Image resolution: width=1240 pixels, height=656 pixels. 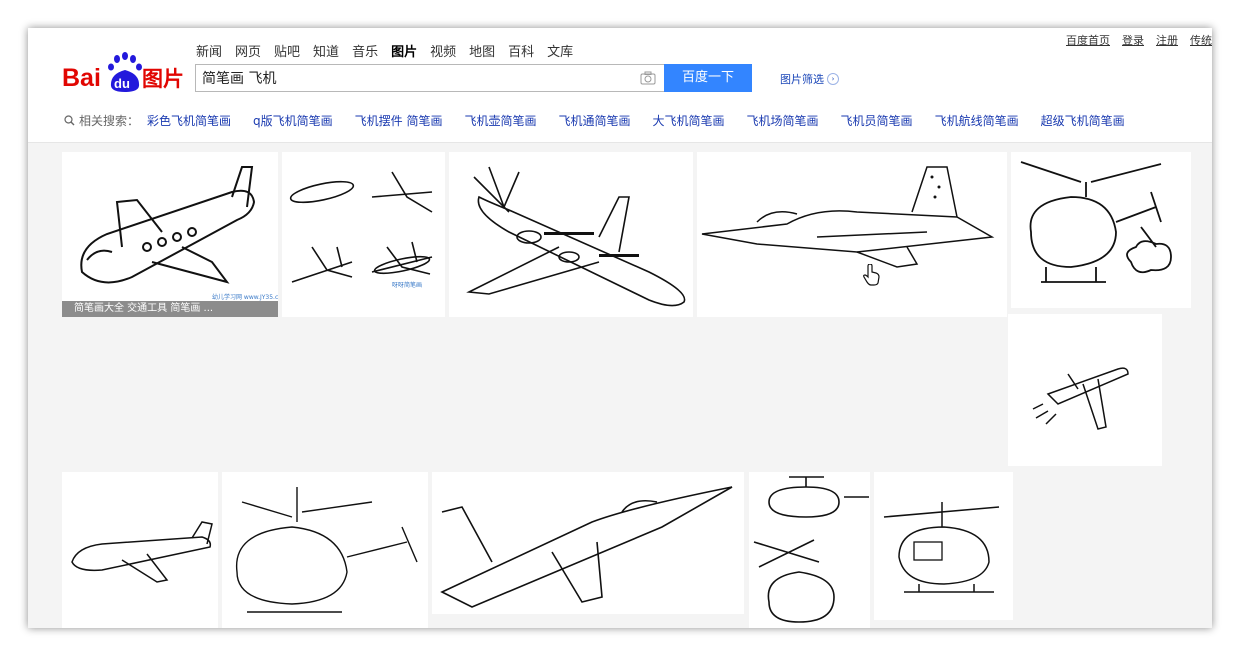 What do you see at coordinates (1167, 40) in the screenshot?
I see `link-register: 注册` at bounding box center [1167, 40].